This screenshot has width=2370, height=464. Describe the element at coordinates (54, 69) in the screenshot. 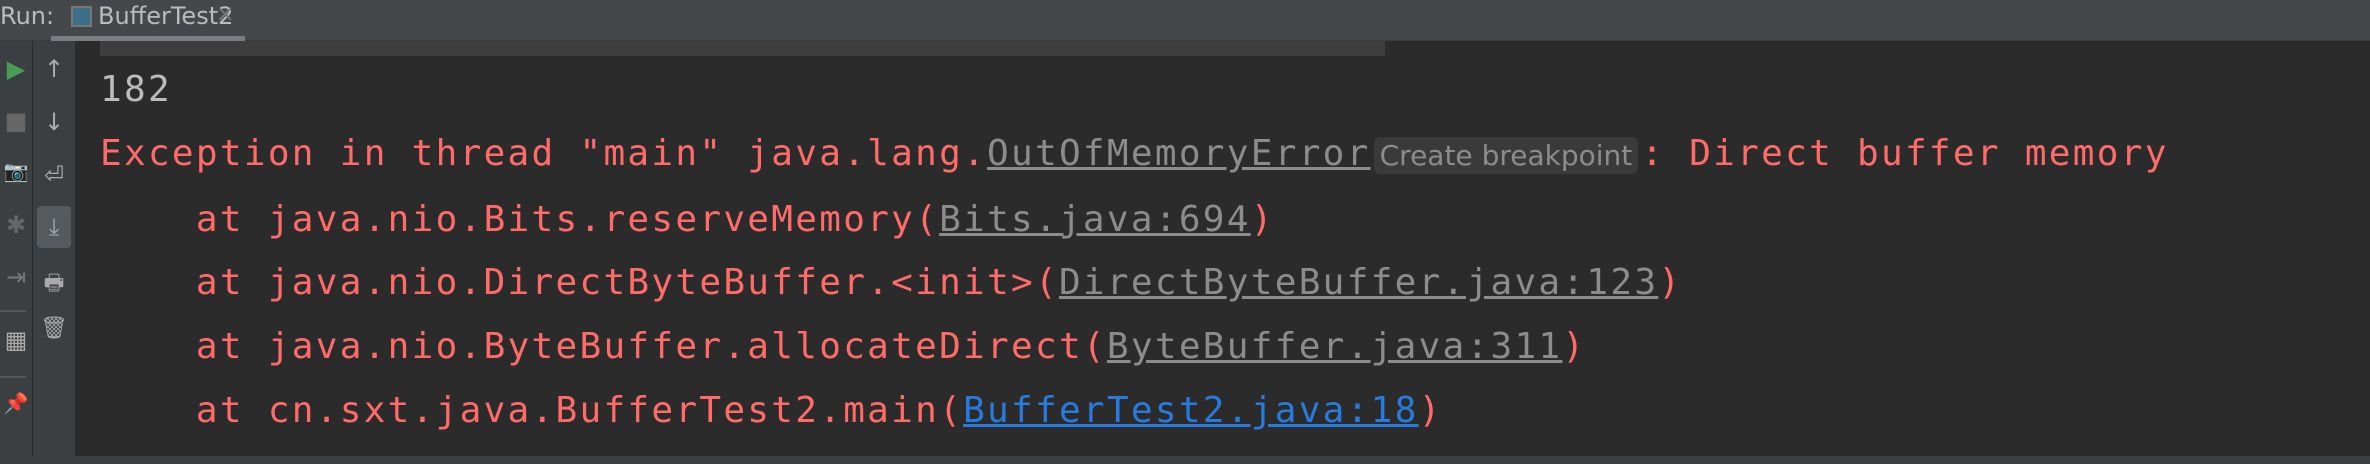

I see `arrow-up-icon: ↑` at that location.